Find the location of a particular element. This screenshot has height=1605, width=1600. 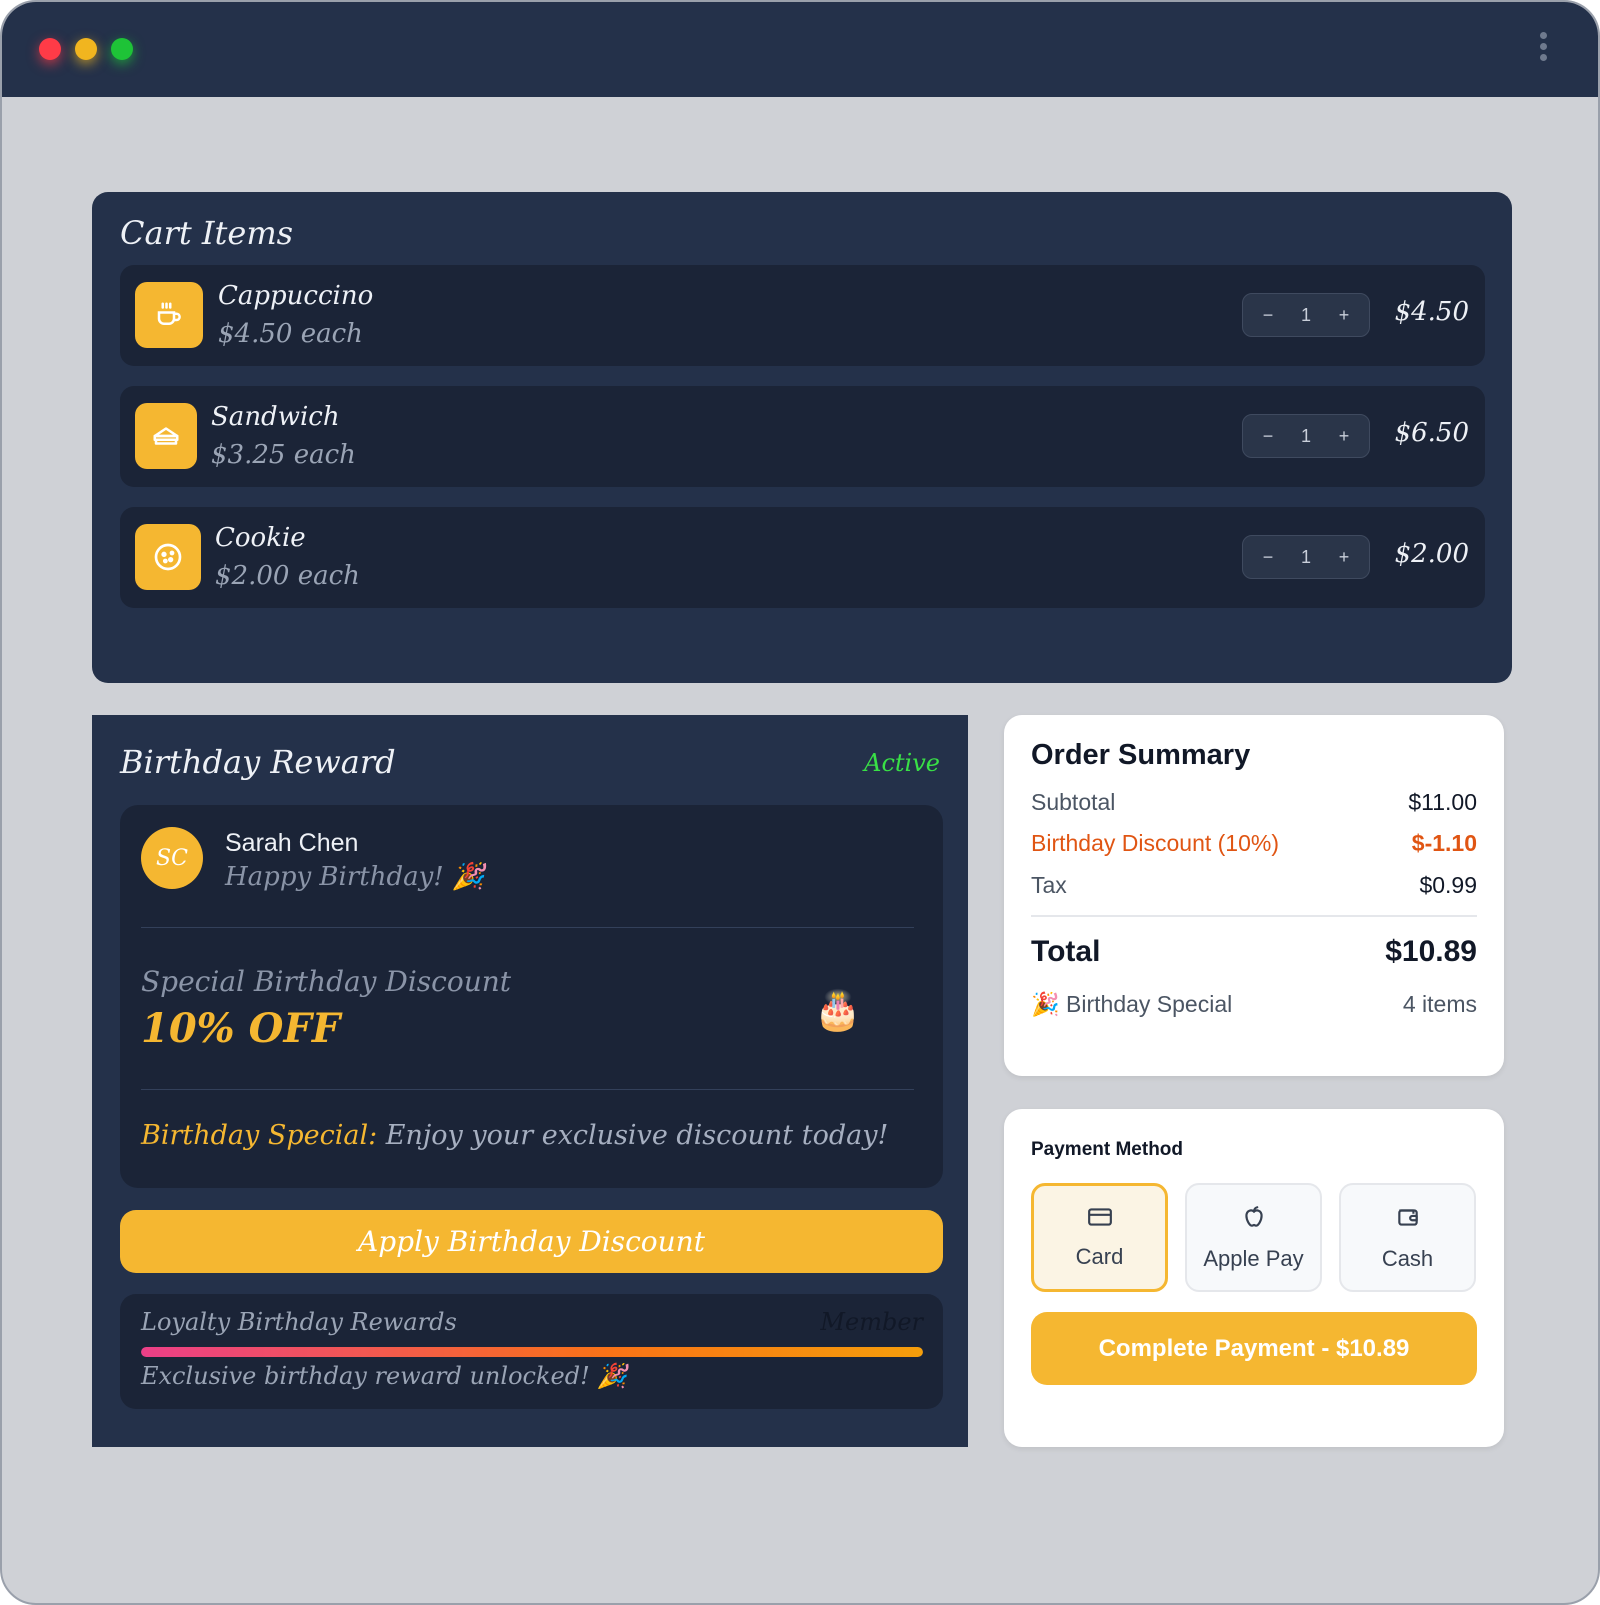

payment-option-label: Apple Pay is located at coordinates (1253, 1258).